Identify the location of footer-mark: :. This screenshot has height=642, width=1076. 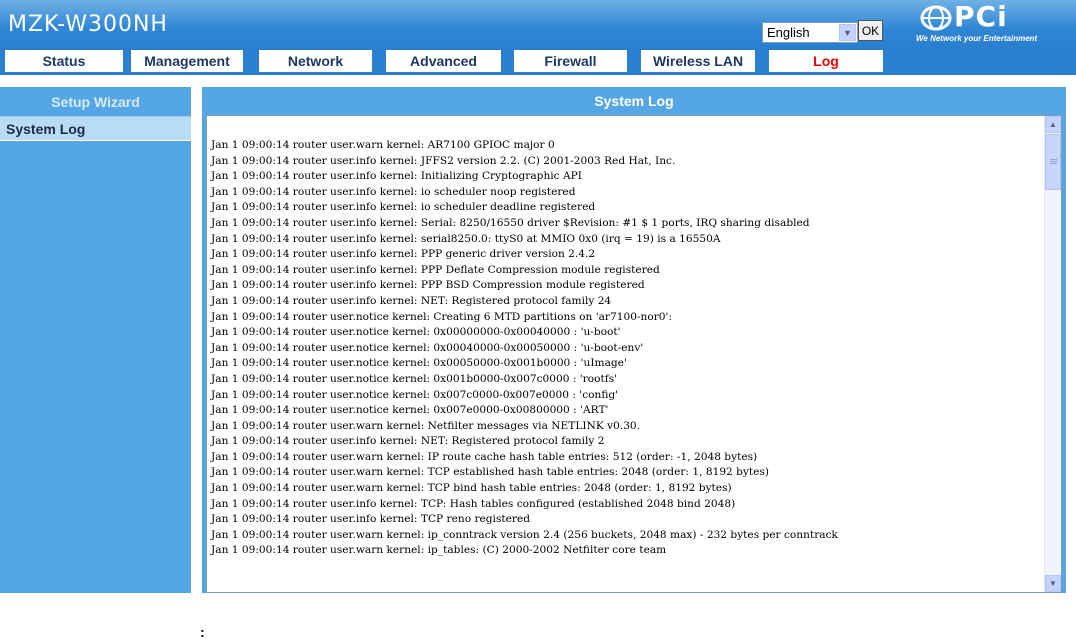
(202, 632).